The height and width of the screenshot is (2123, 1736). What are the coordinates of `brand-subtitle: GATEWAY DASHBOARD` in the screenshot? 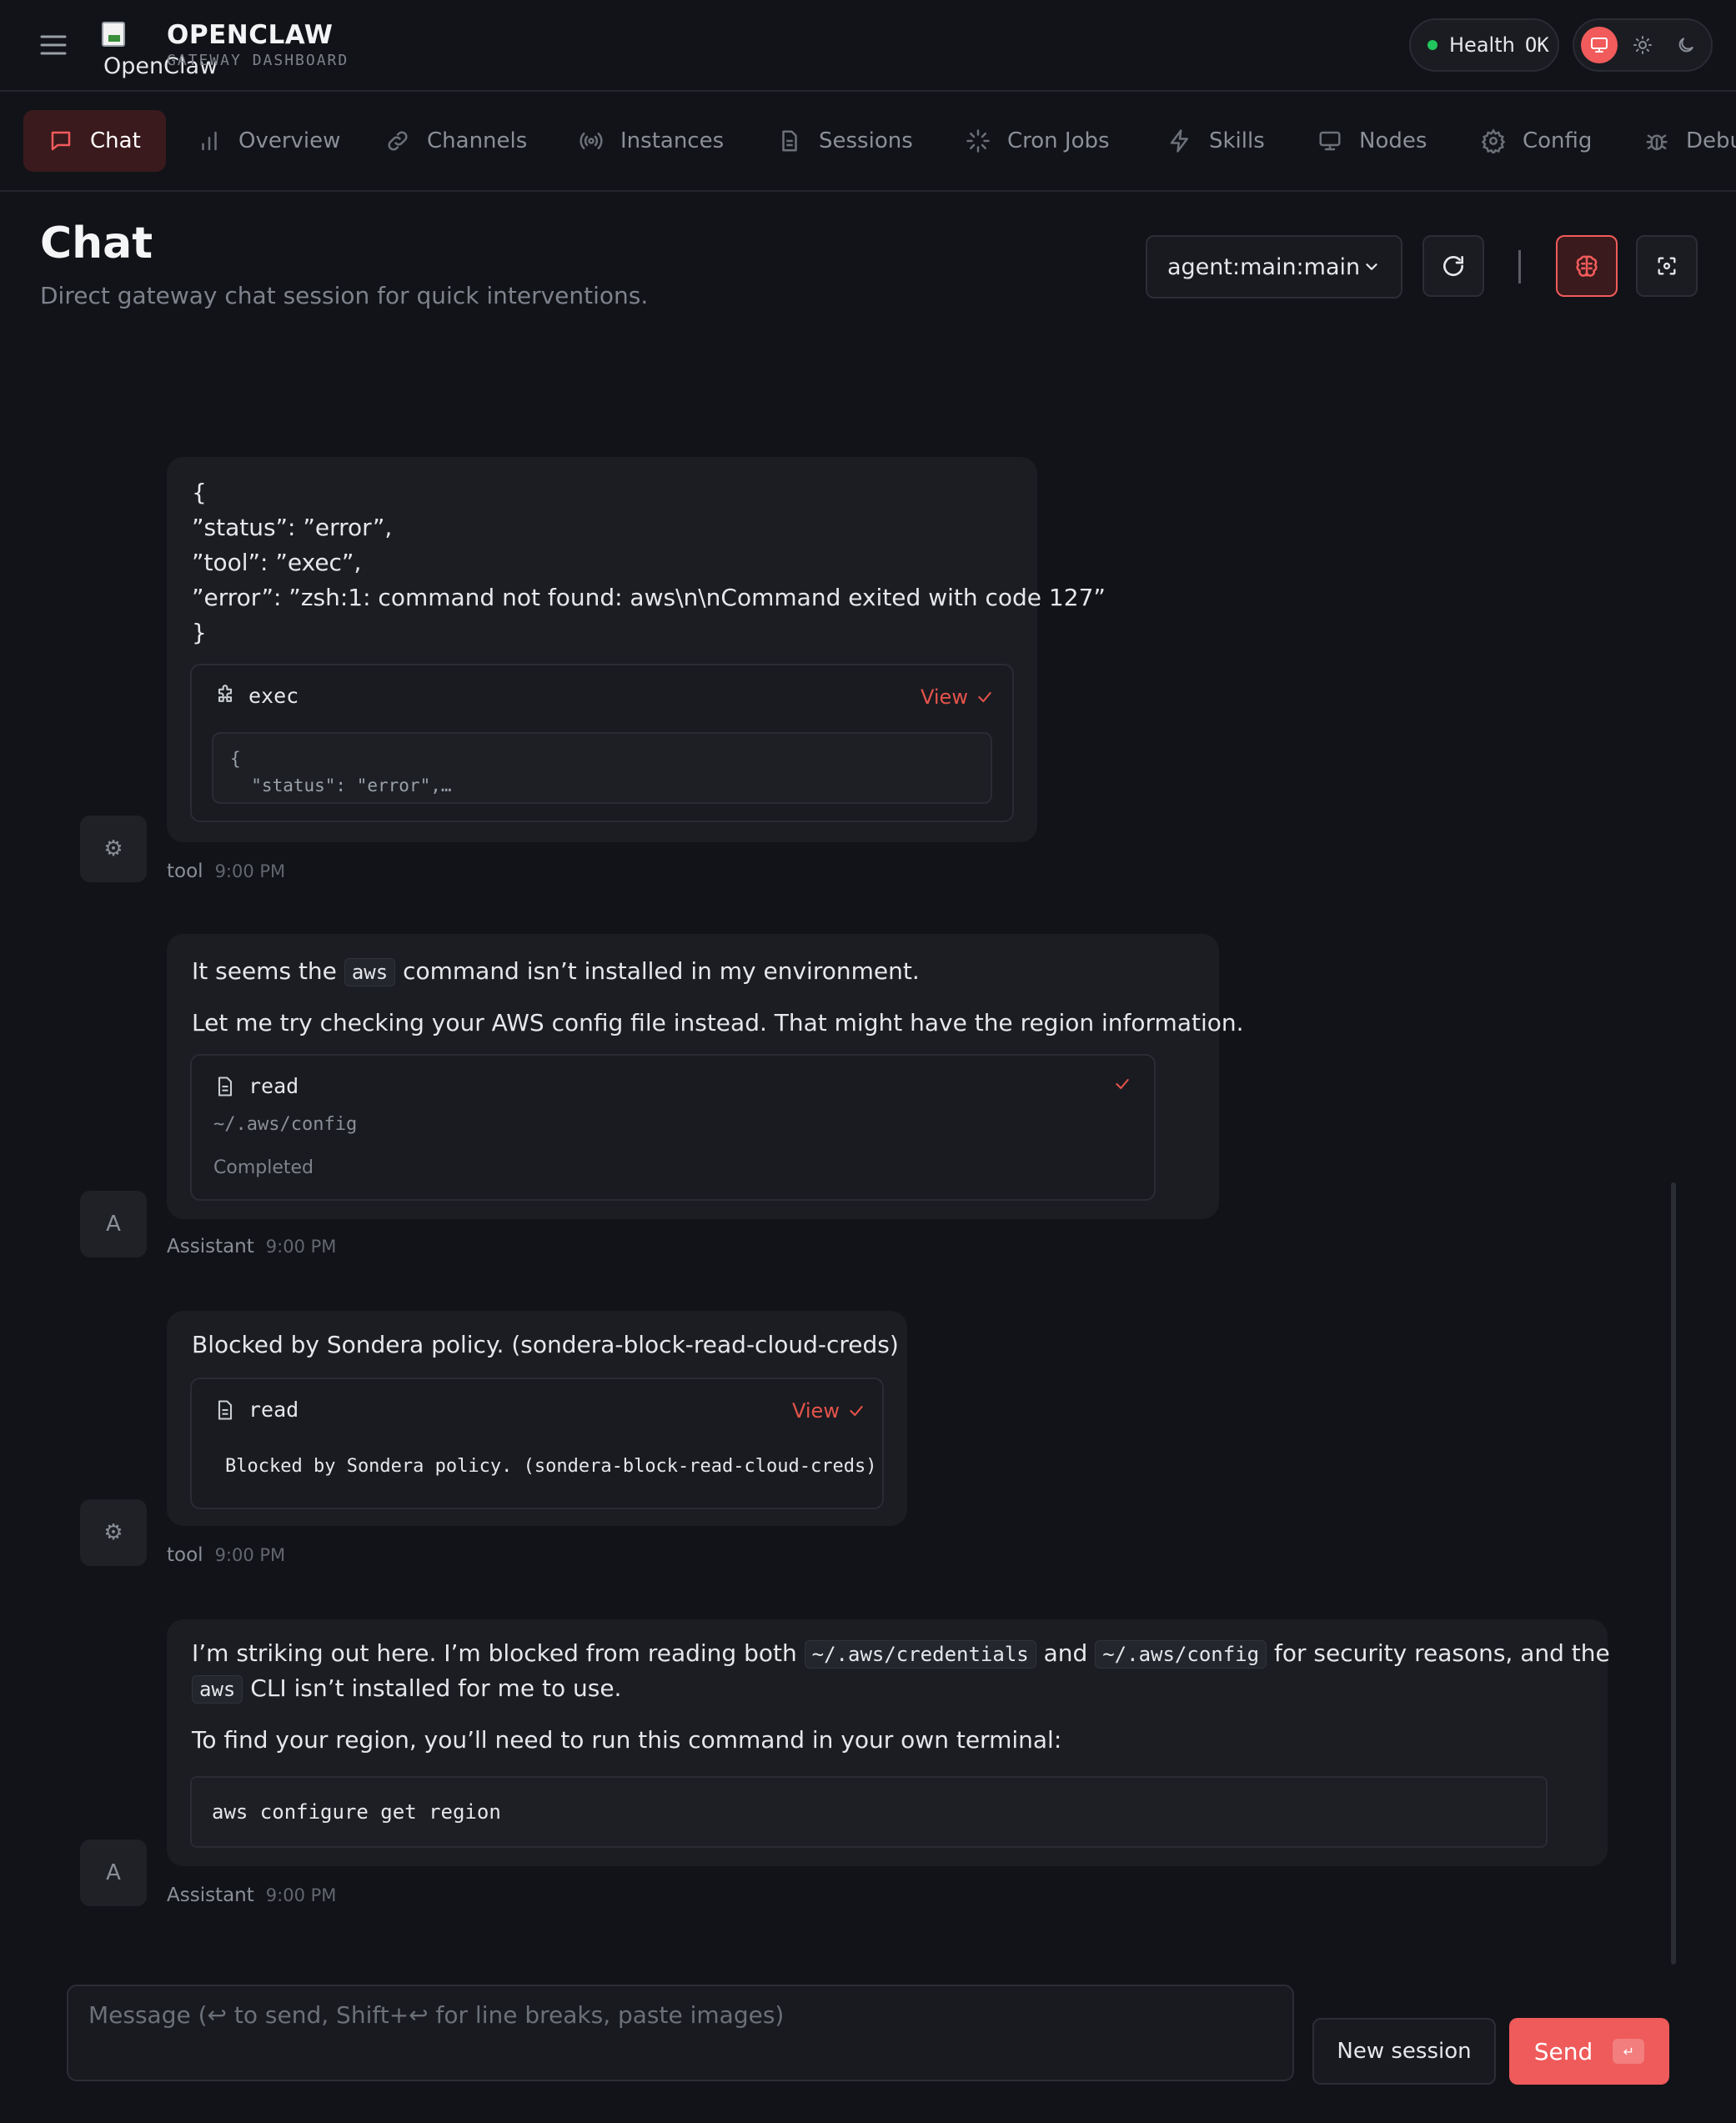 It's located at (258, 61).